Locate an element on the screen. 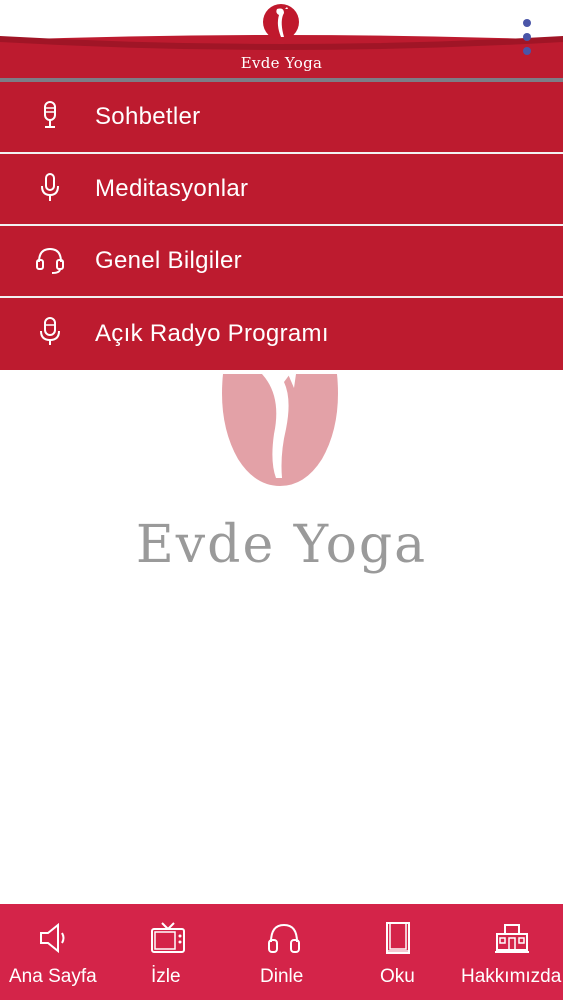 This screenshot has height=1000, width=563. nav-hakkimizda: Hakkımızda is located at coordinates (508, 952).